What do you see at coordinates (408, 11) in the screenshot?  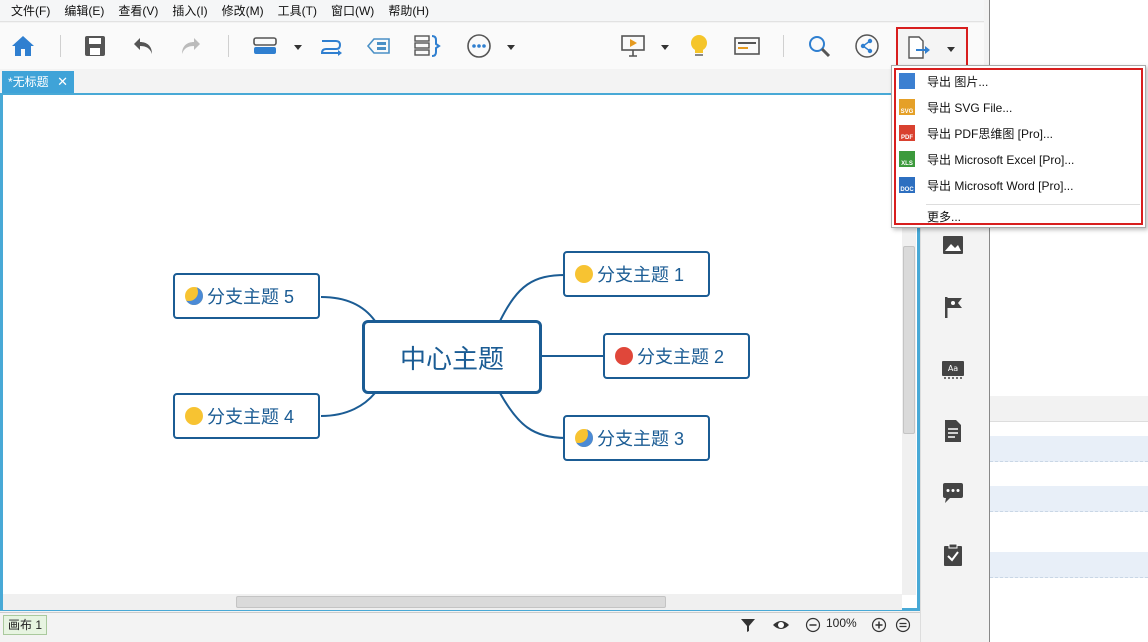 I see `menu-help: 帮助(H)` at bounding box center [408, 11].